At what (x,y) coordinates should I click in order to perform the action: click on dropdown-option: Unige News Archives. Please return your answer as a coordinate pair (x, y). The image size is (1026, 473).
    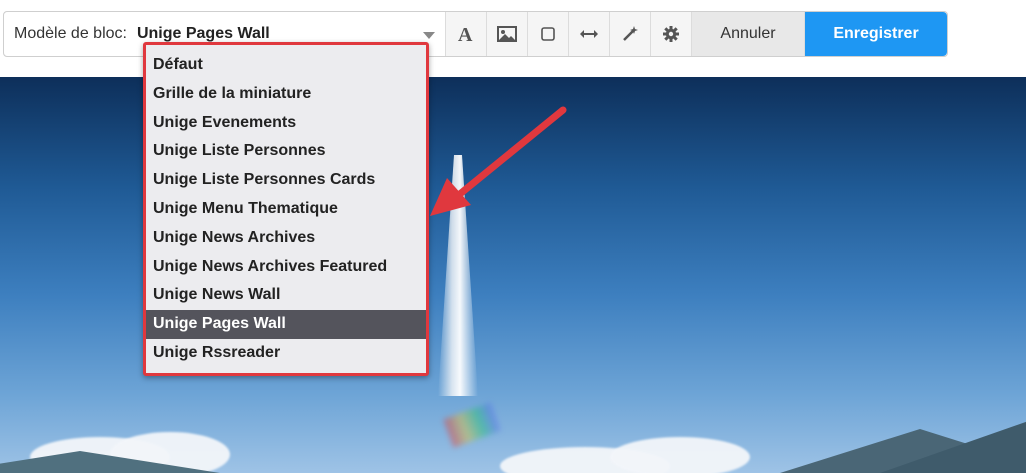
    Looking at the image, I should click on (286, 238).